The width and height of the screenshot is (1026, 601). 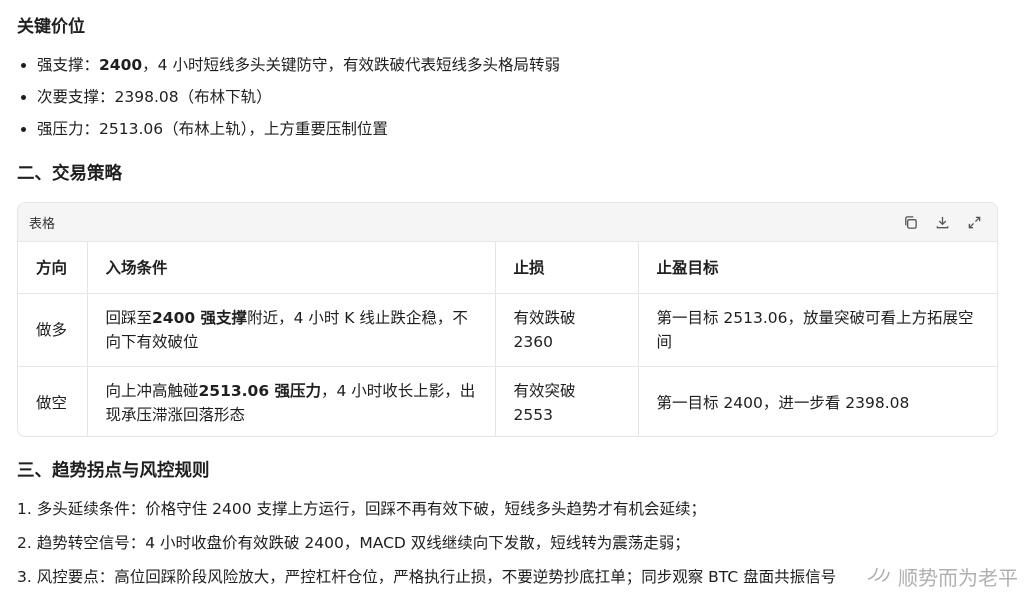 I want to click on cell-stop: 有效跌破 2360, so click(x=567, y=330).